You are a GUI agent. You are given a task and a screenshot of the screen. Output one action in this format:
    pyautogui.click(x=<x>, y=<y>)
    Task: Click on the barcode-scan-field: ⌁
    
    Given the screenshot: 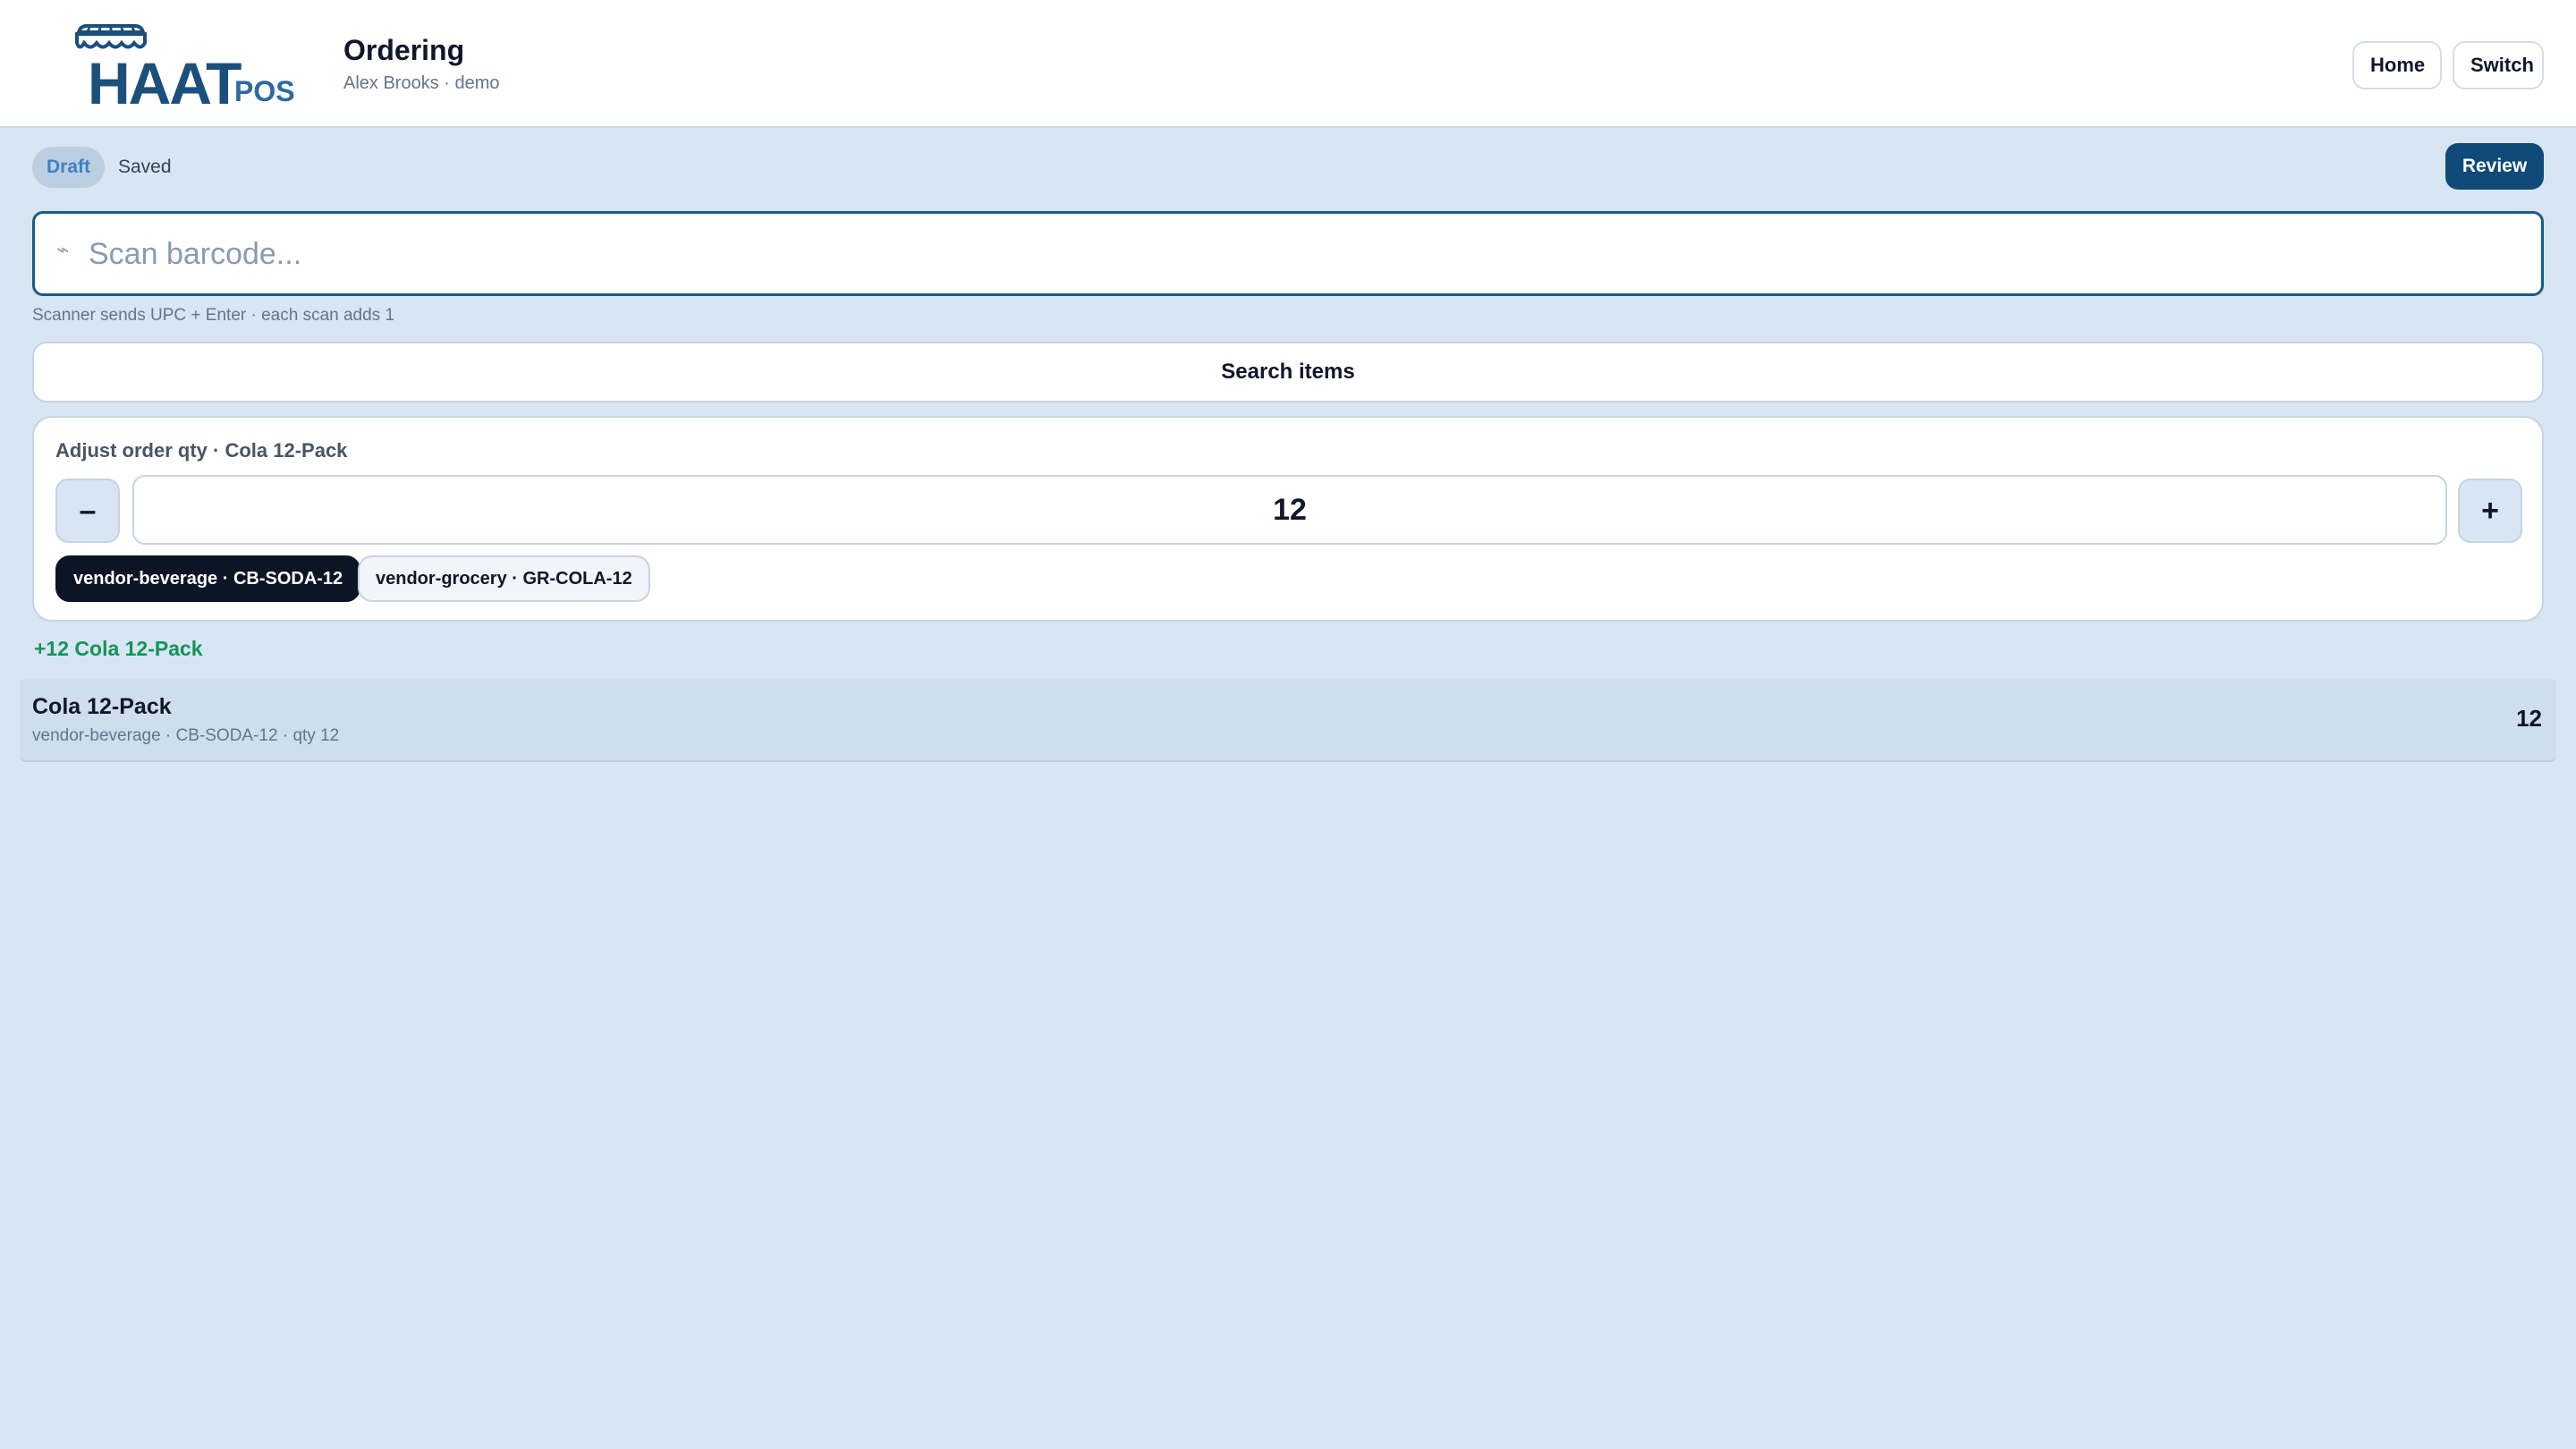 What is the action you would take?
    pyautogui.click(x=1288, y=253)
    